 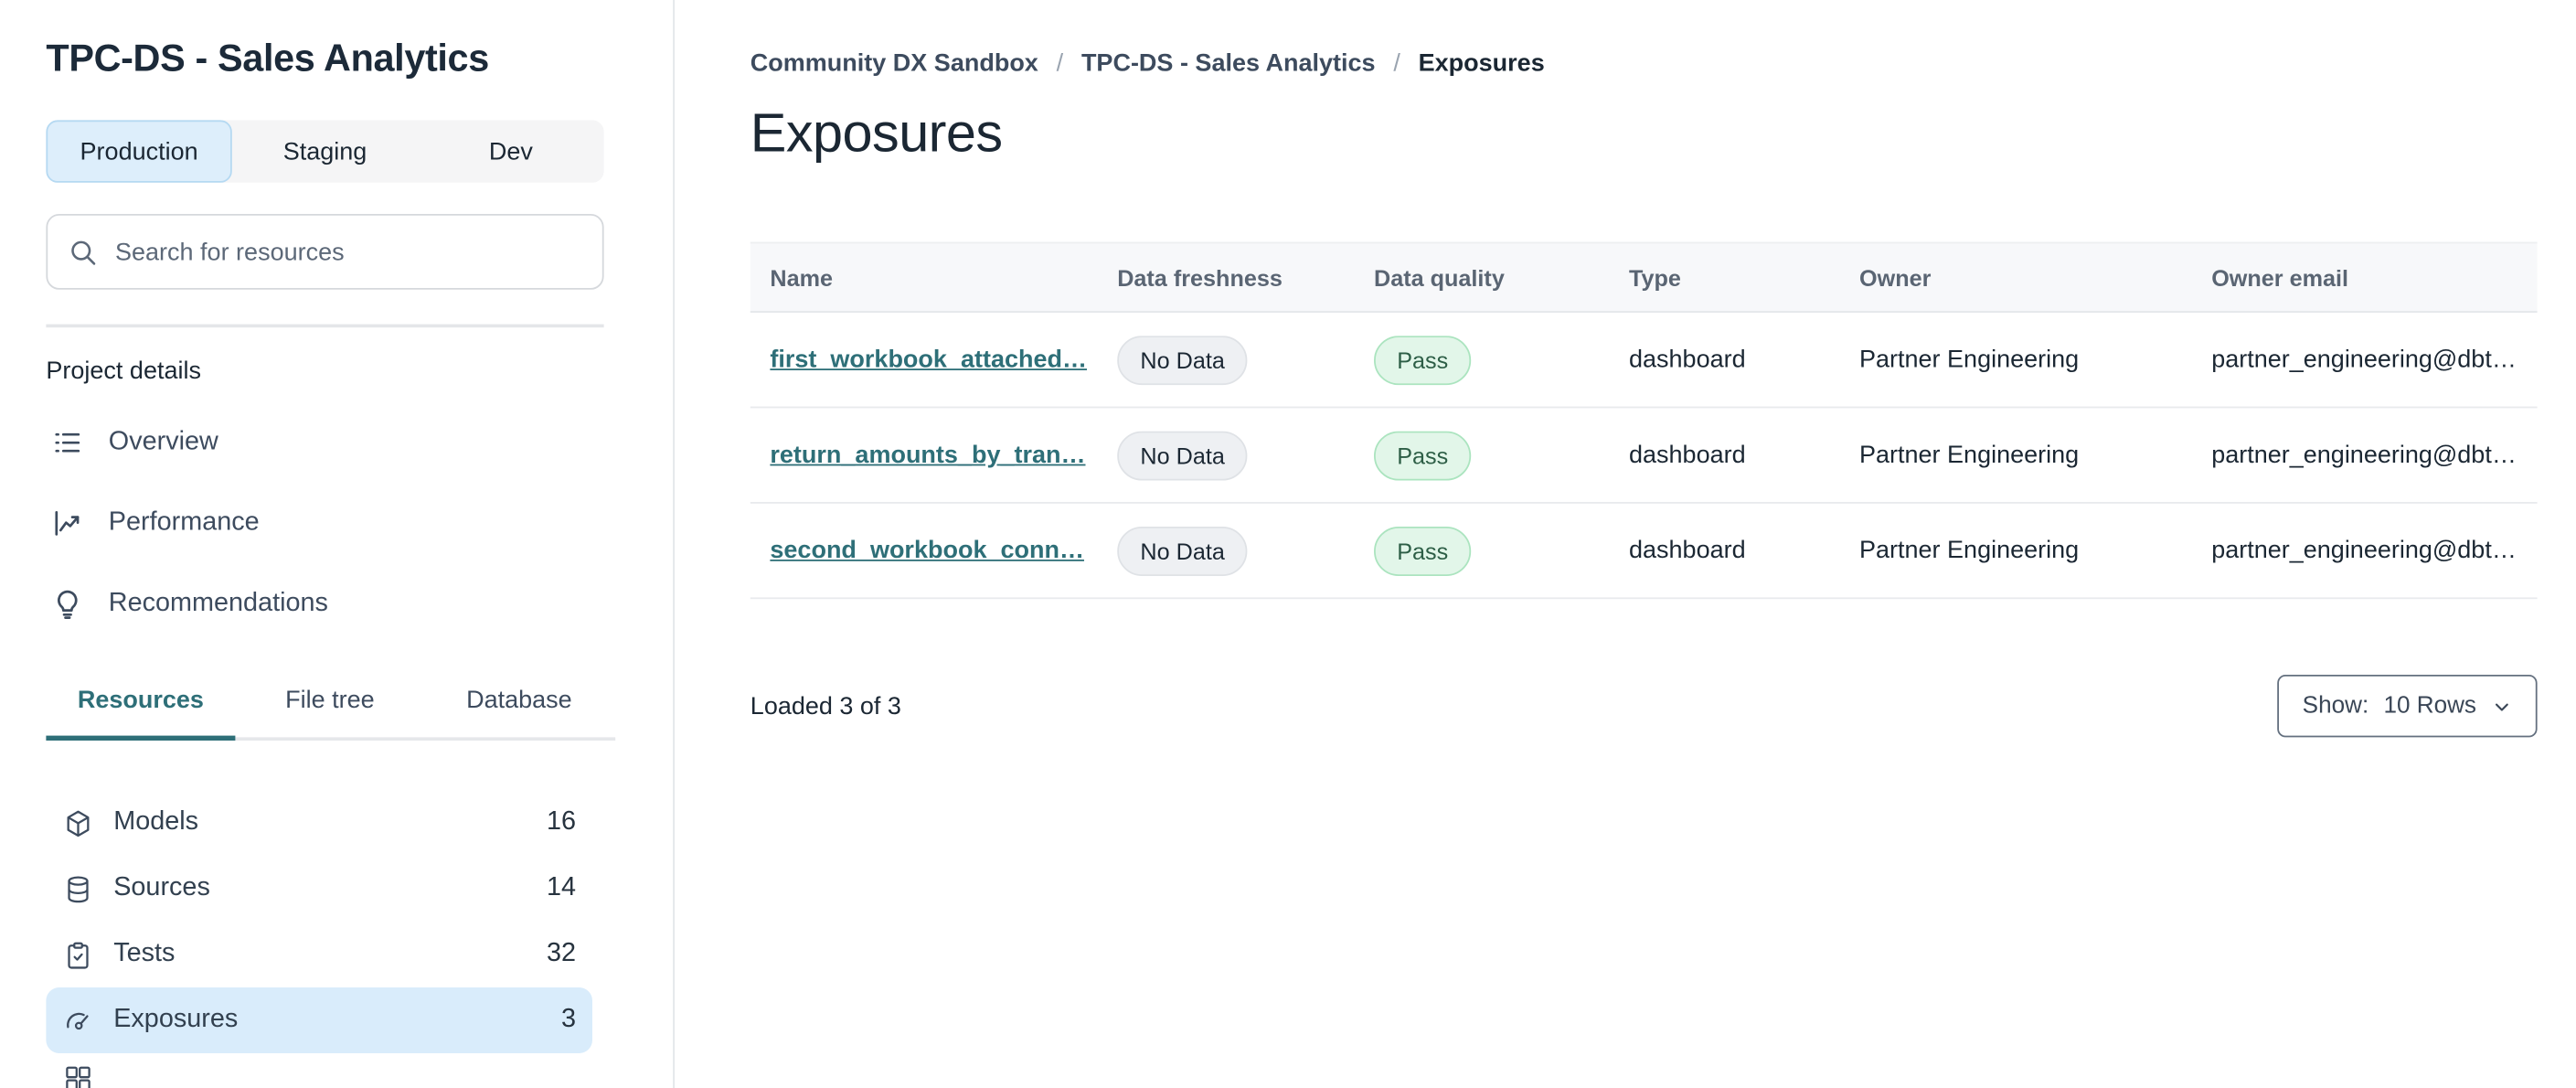 I want to click on search-input, so click(x=349, y=252).